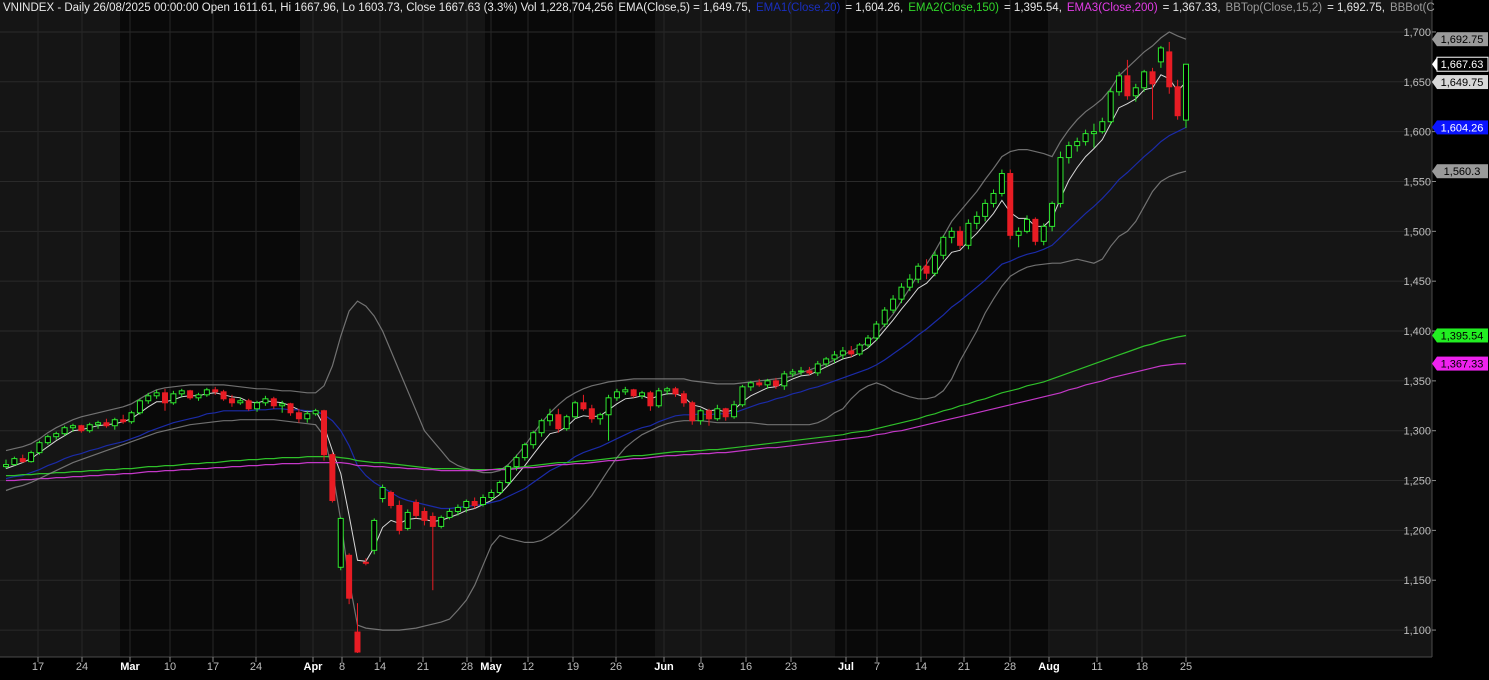  Describe the element at coordinates (1191, 8) in the screenshot. I see `indicator-6: = 1,367.33,` at that location.